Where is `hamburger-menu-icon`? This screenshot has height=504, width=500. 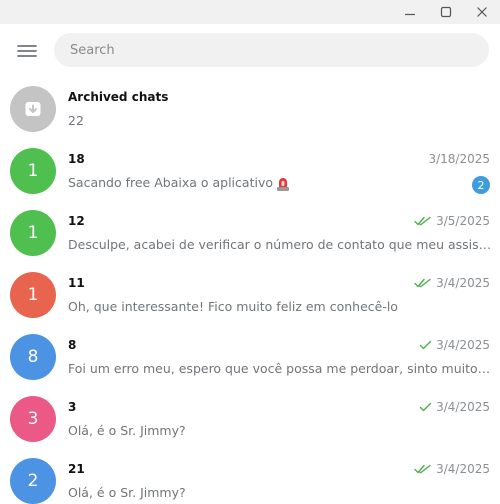 hamburger-menu-icon is located at coordinates (27, 51).